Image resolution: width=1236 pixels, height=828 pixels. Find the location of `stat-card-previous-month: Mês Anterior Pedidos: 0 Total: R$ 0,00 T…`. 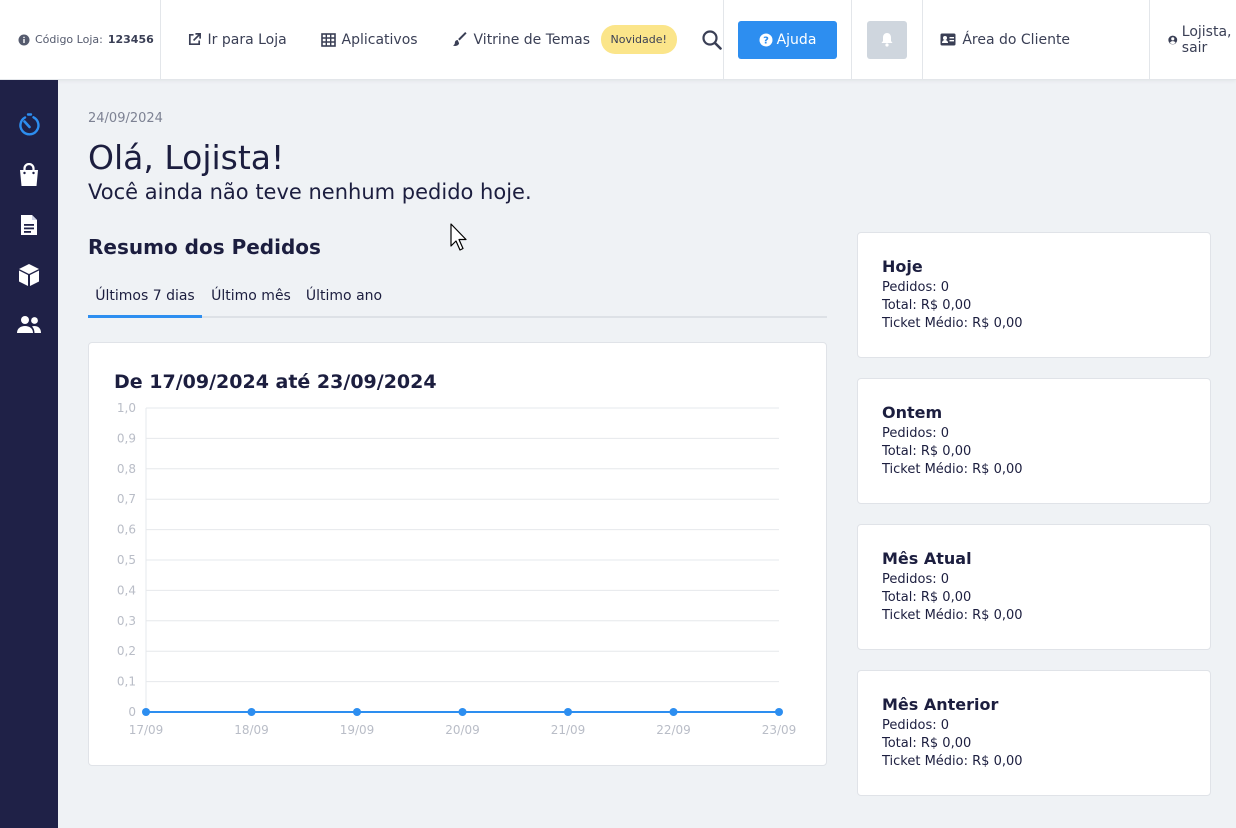

stat-card-previous-month: Mês Anterior Pedidos: 0 Total: R$ 0,00 T… is located at coordinates (1034, 733).